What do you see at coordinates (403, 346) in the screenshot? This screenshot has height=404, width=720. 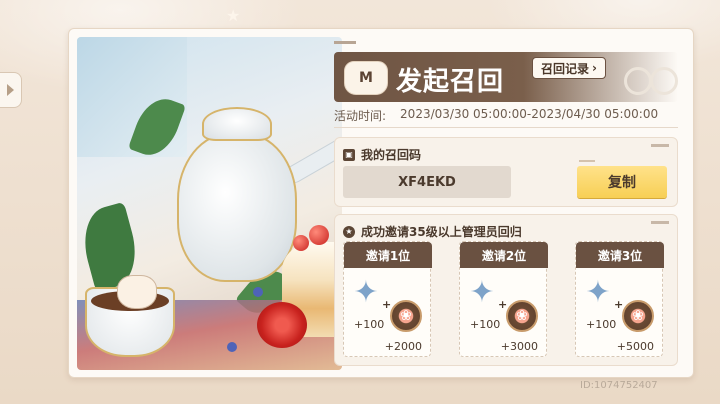 I see `reward-item2-amount: +2000` at bounding box center [403, 346].